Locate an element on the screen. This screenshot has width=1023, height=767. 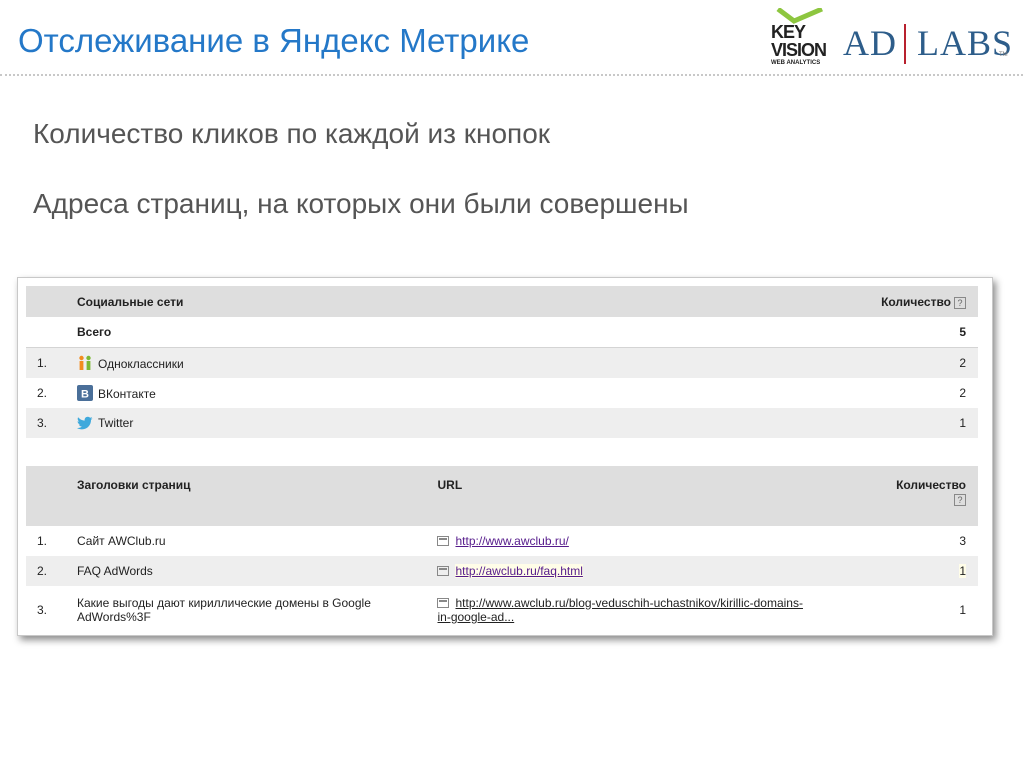
adlabs-logo-ad: AD is located at coordinates (870, 43).